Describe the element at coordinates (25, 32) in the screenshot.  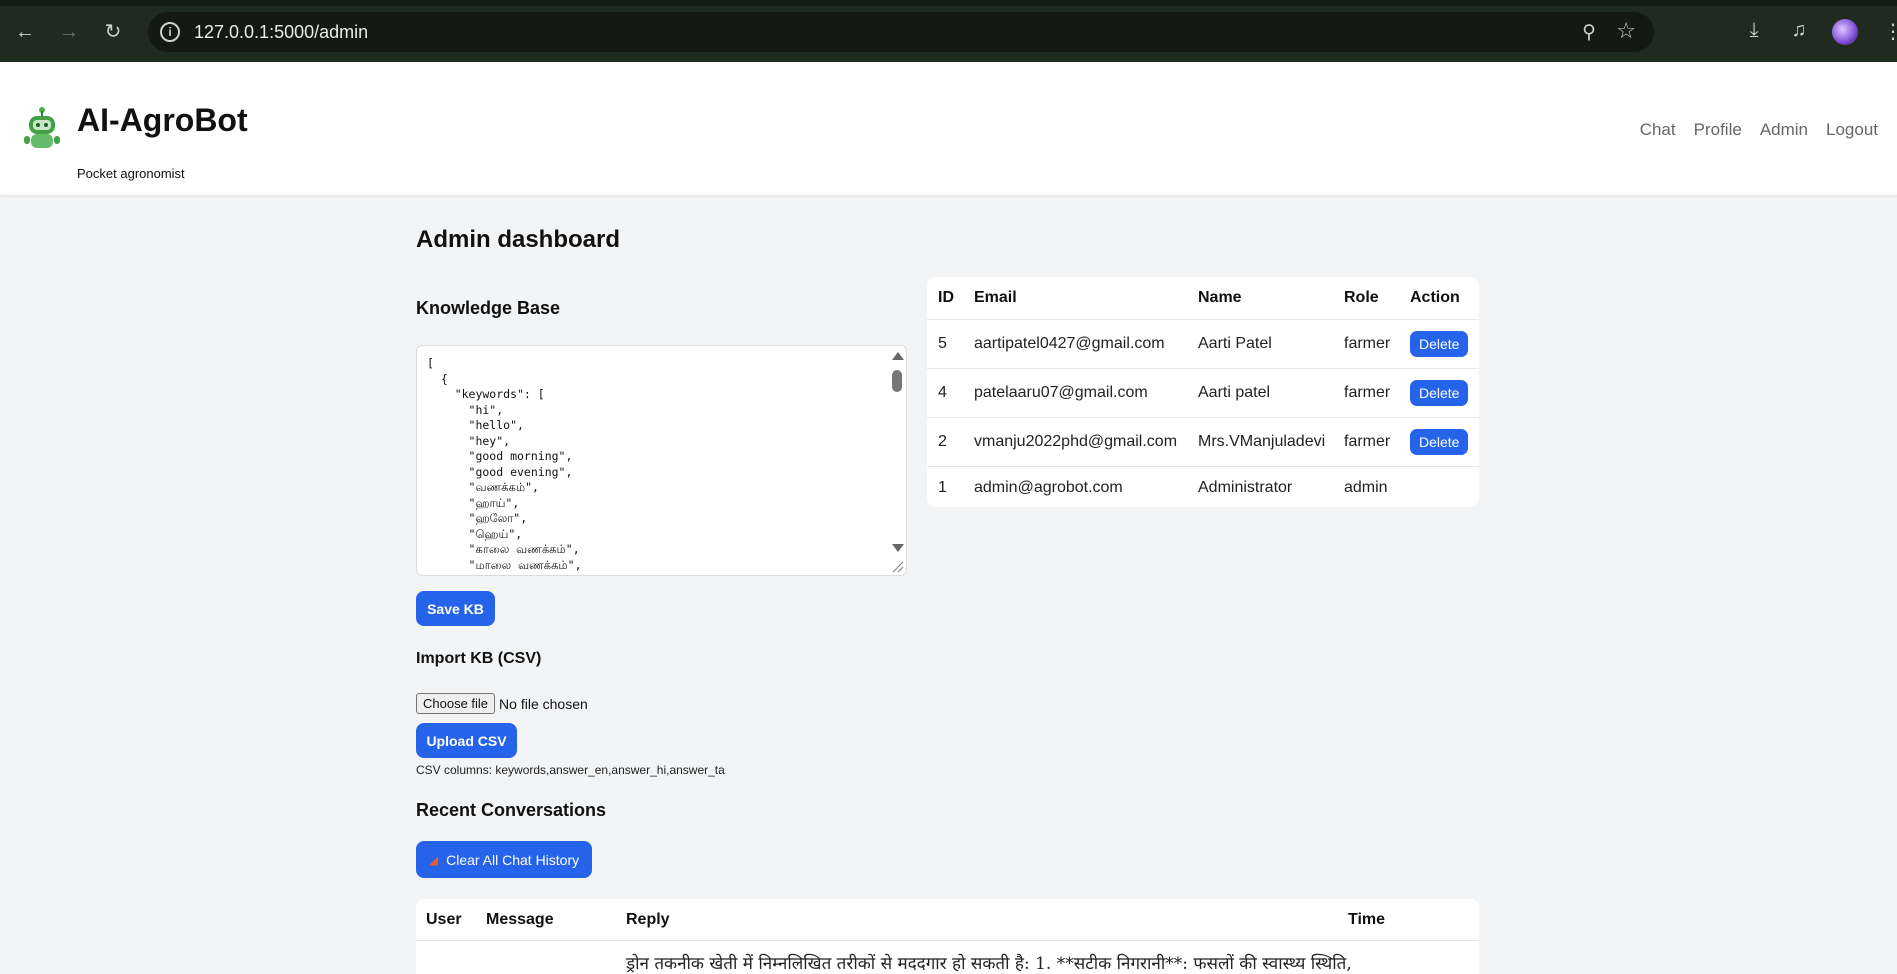
I see `back-arrow-icon: ←` at that location.